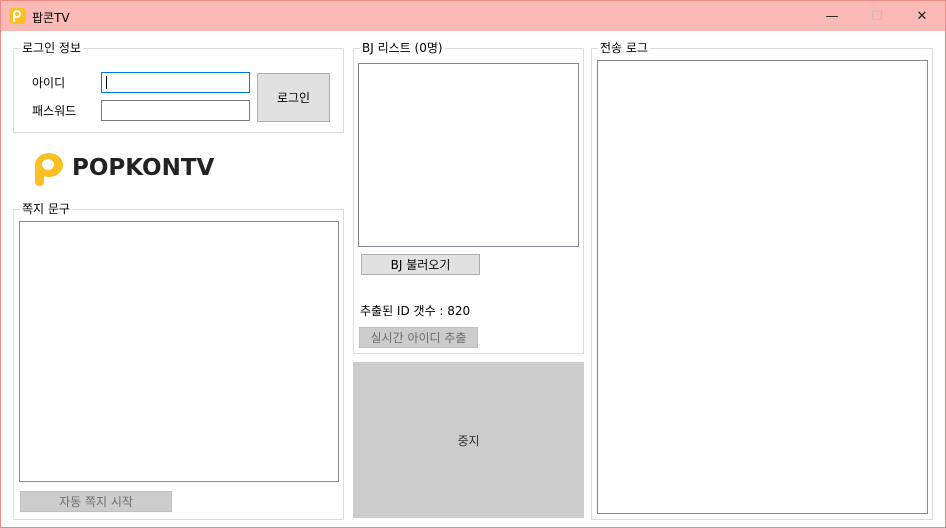 This screenshot has height=528, width=946. Describe the element at coordinates (468, 155) in the screenshot. I see `bj-listbox` at that location.